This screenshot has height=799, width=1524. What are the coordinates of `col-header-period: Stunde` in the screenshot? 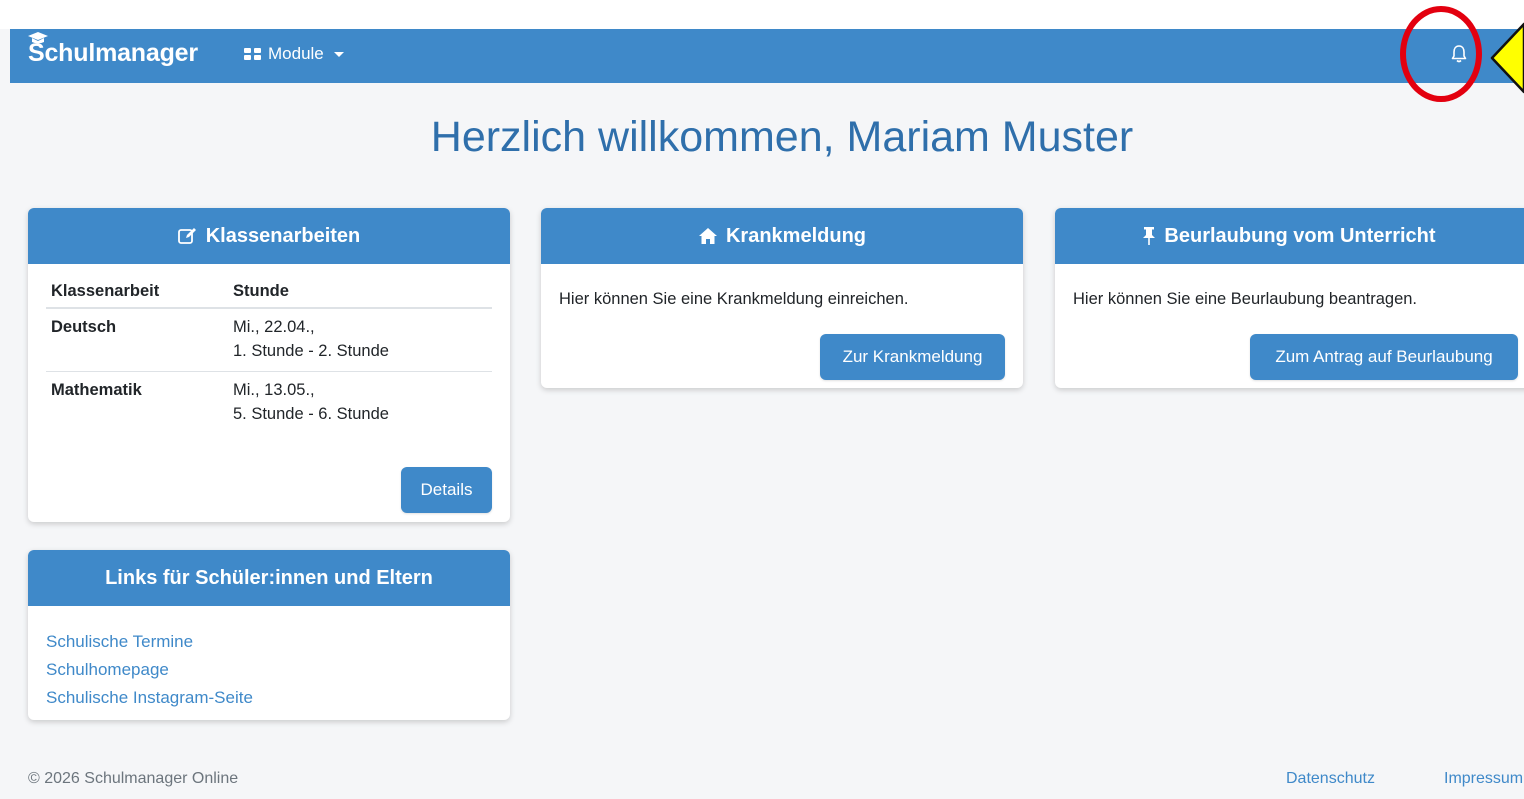 It's located at (360, 294).